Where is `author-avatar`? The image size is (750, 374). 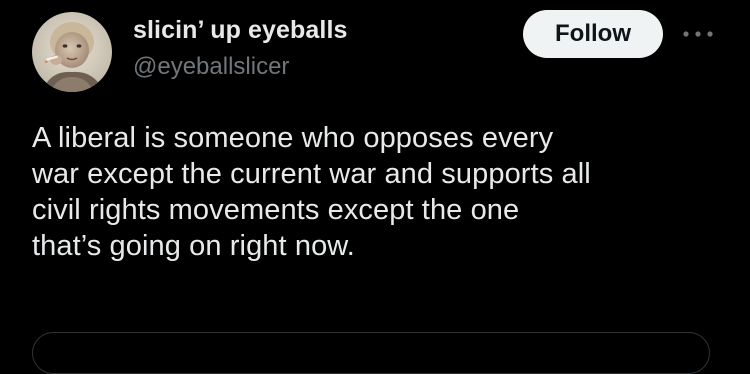 author-avatar is located at coordinates (72, 52).